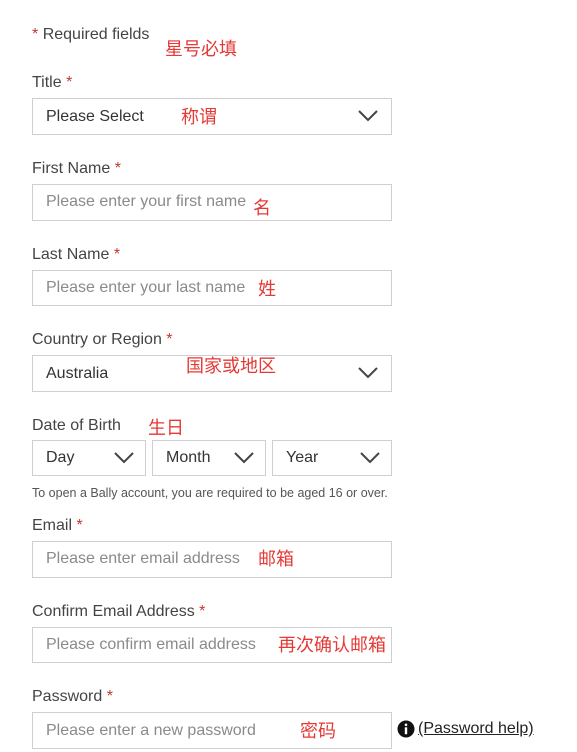 The image size is (577, 752). Describe the element at coordinates (47, 82) in the screenshot. I see `title-label-text: Title` at that location.